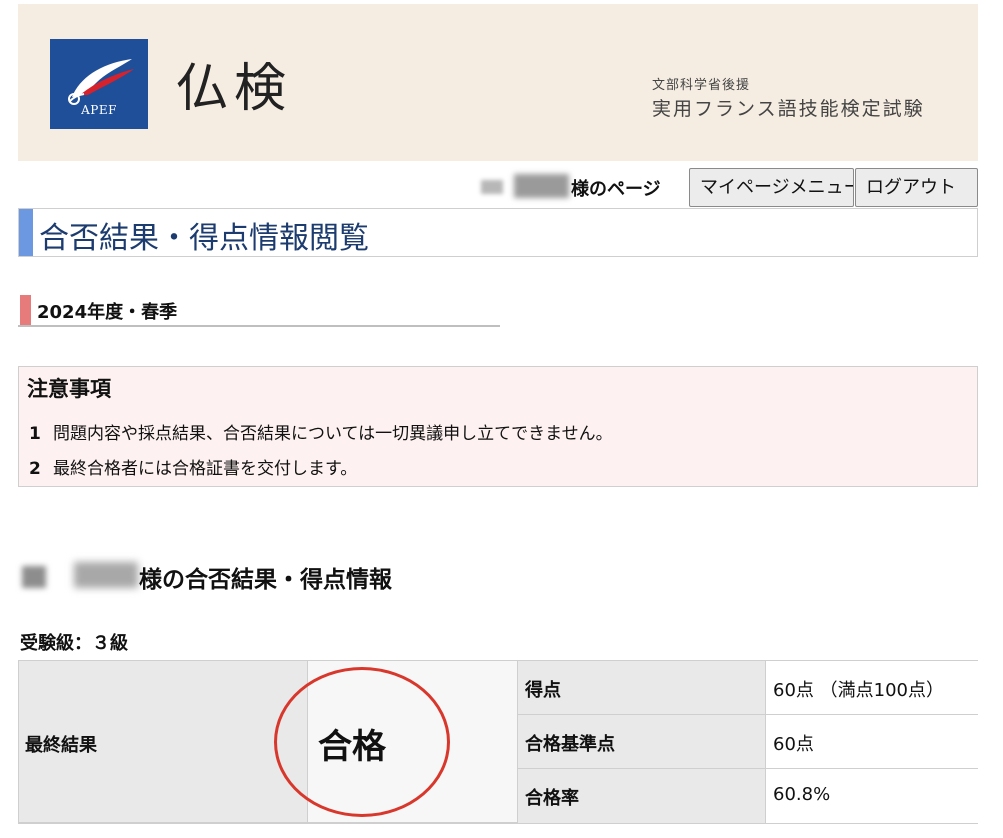  What do you see at coordinates (642, 742) in the screenshot?
I see `passing-score-label-cell: 合格基準点` at bounding box center [642, 742].